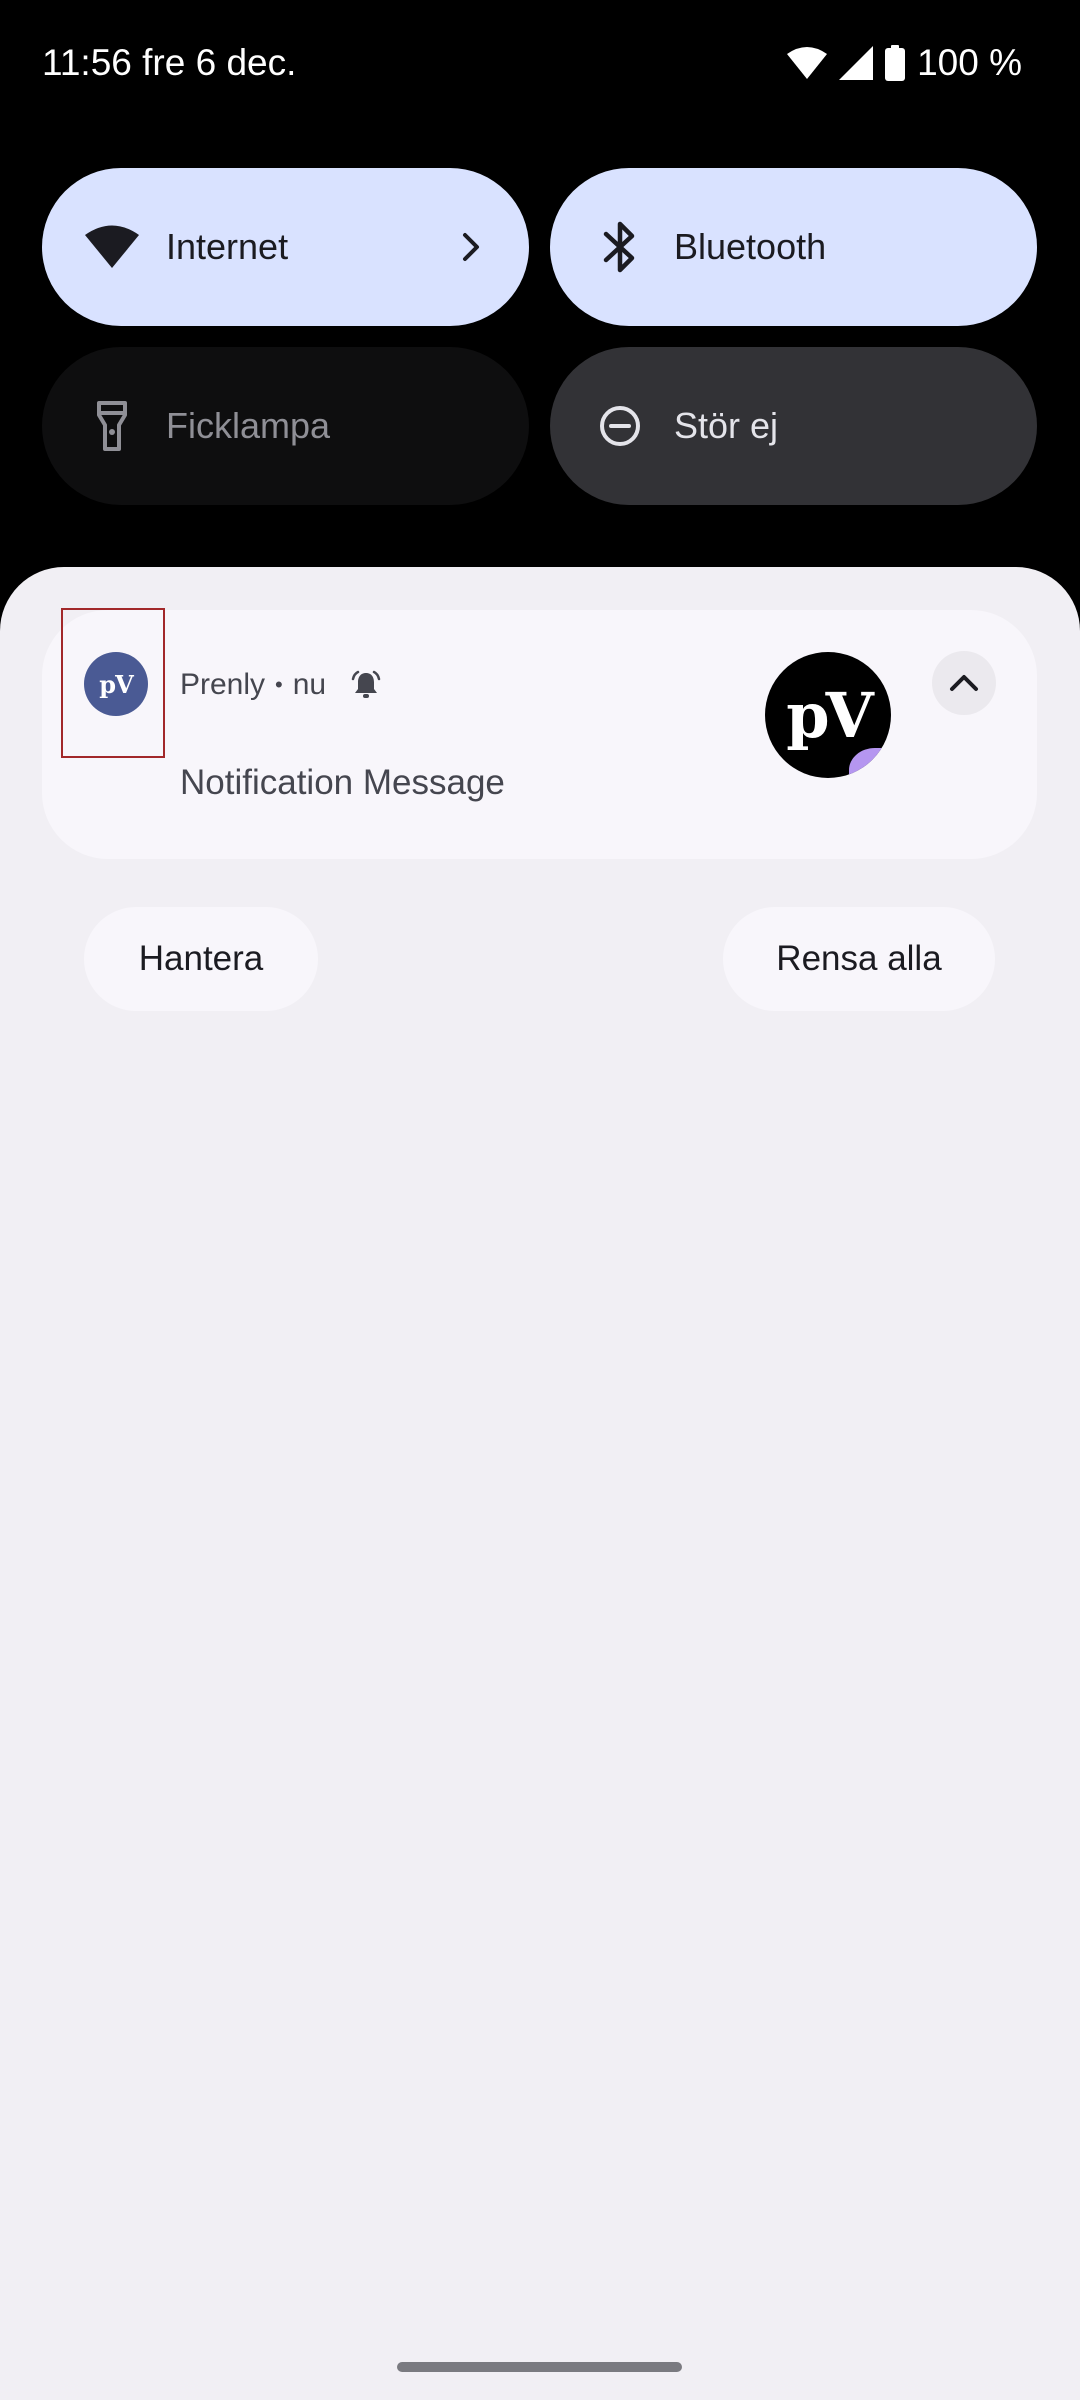 The width and height of the screenshot is (1080, 2400). Describe the element at coordinates (169, 62) in the screenshot. I see `status-clock: 11:56 fre 6 dec.` at that location.